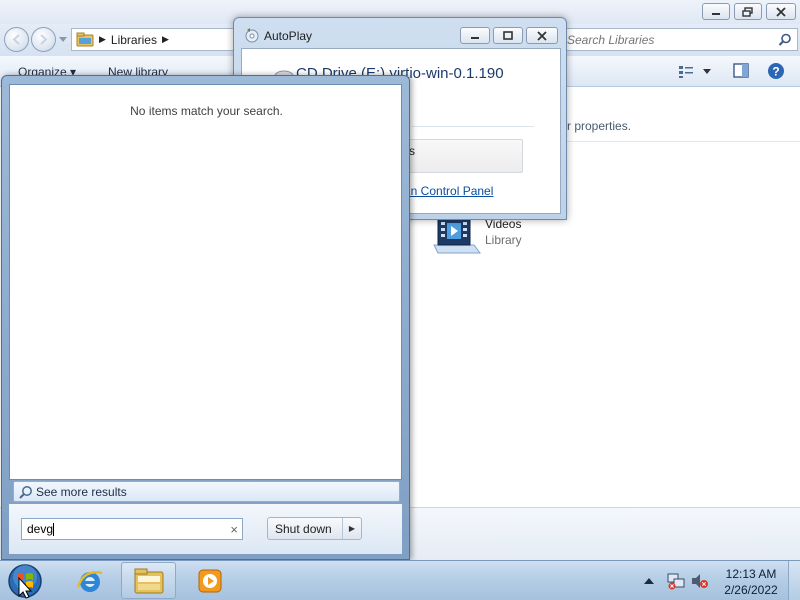  I want to click on videos-library-icon, so click(457, 236).